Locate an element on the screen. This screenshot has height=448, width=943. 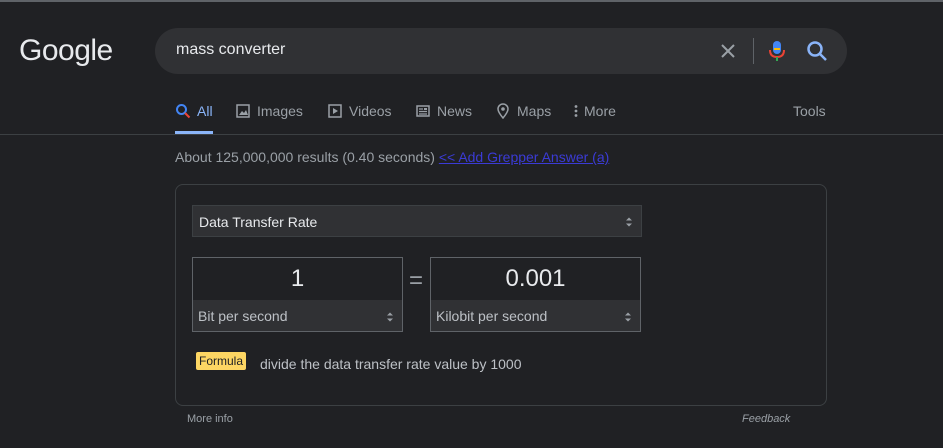
formula-badge: Formula is located at coordinates (221, 361).